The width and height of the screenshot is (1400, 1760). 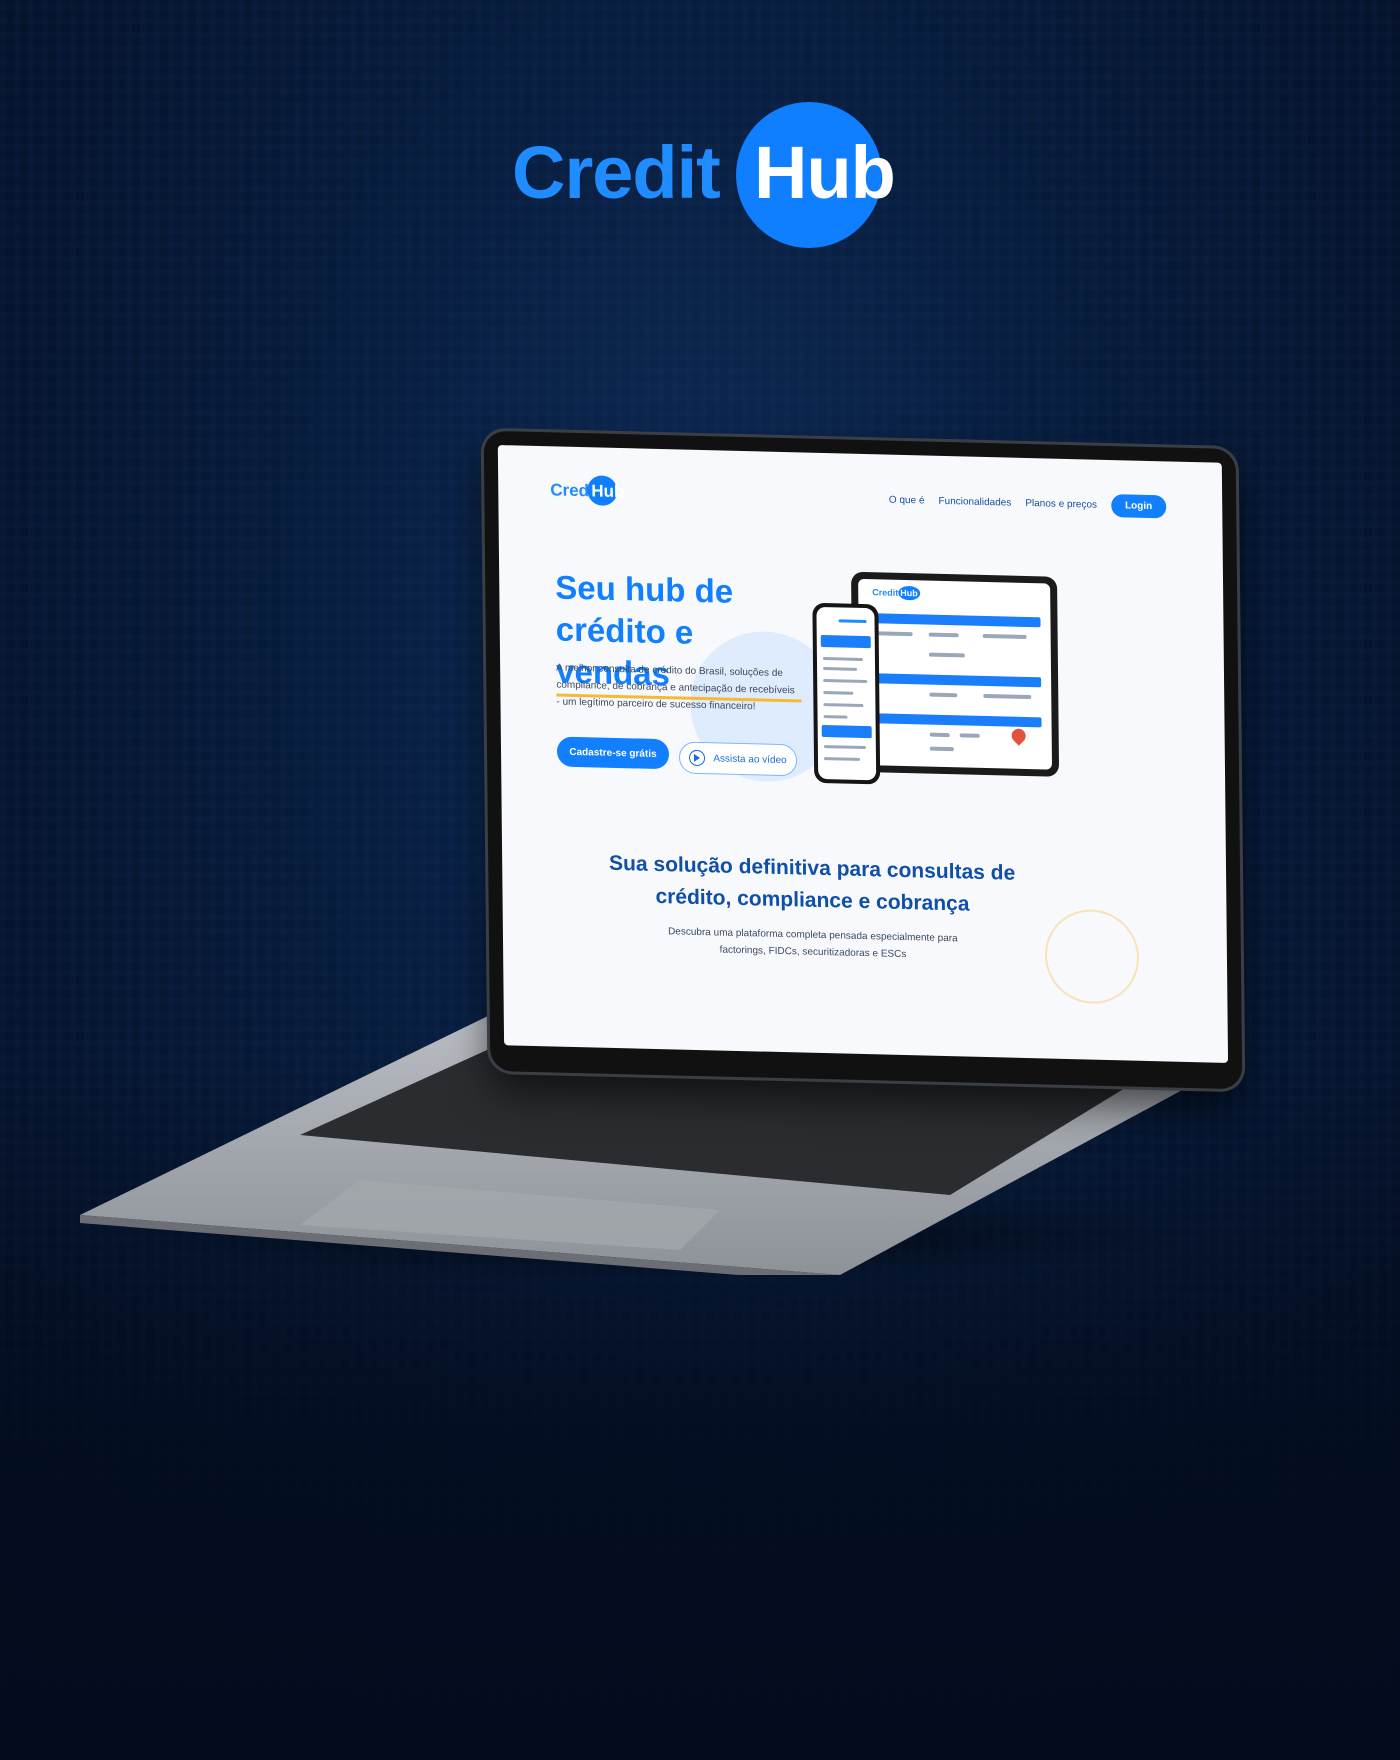 What do you see at coordinates (852, 621) in the screenshot?
I see `phone-logo` at bounding box center [852, 621].